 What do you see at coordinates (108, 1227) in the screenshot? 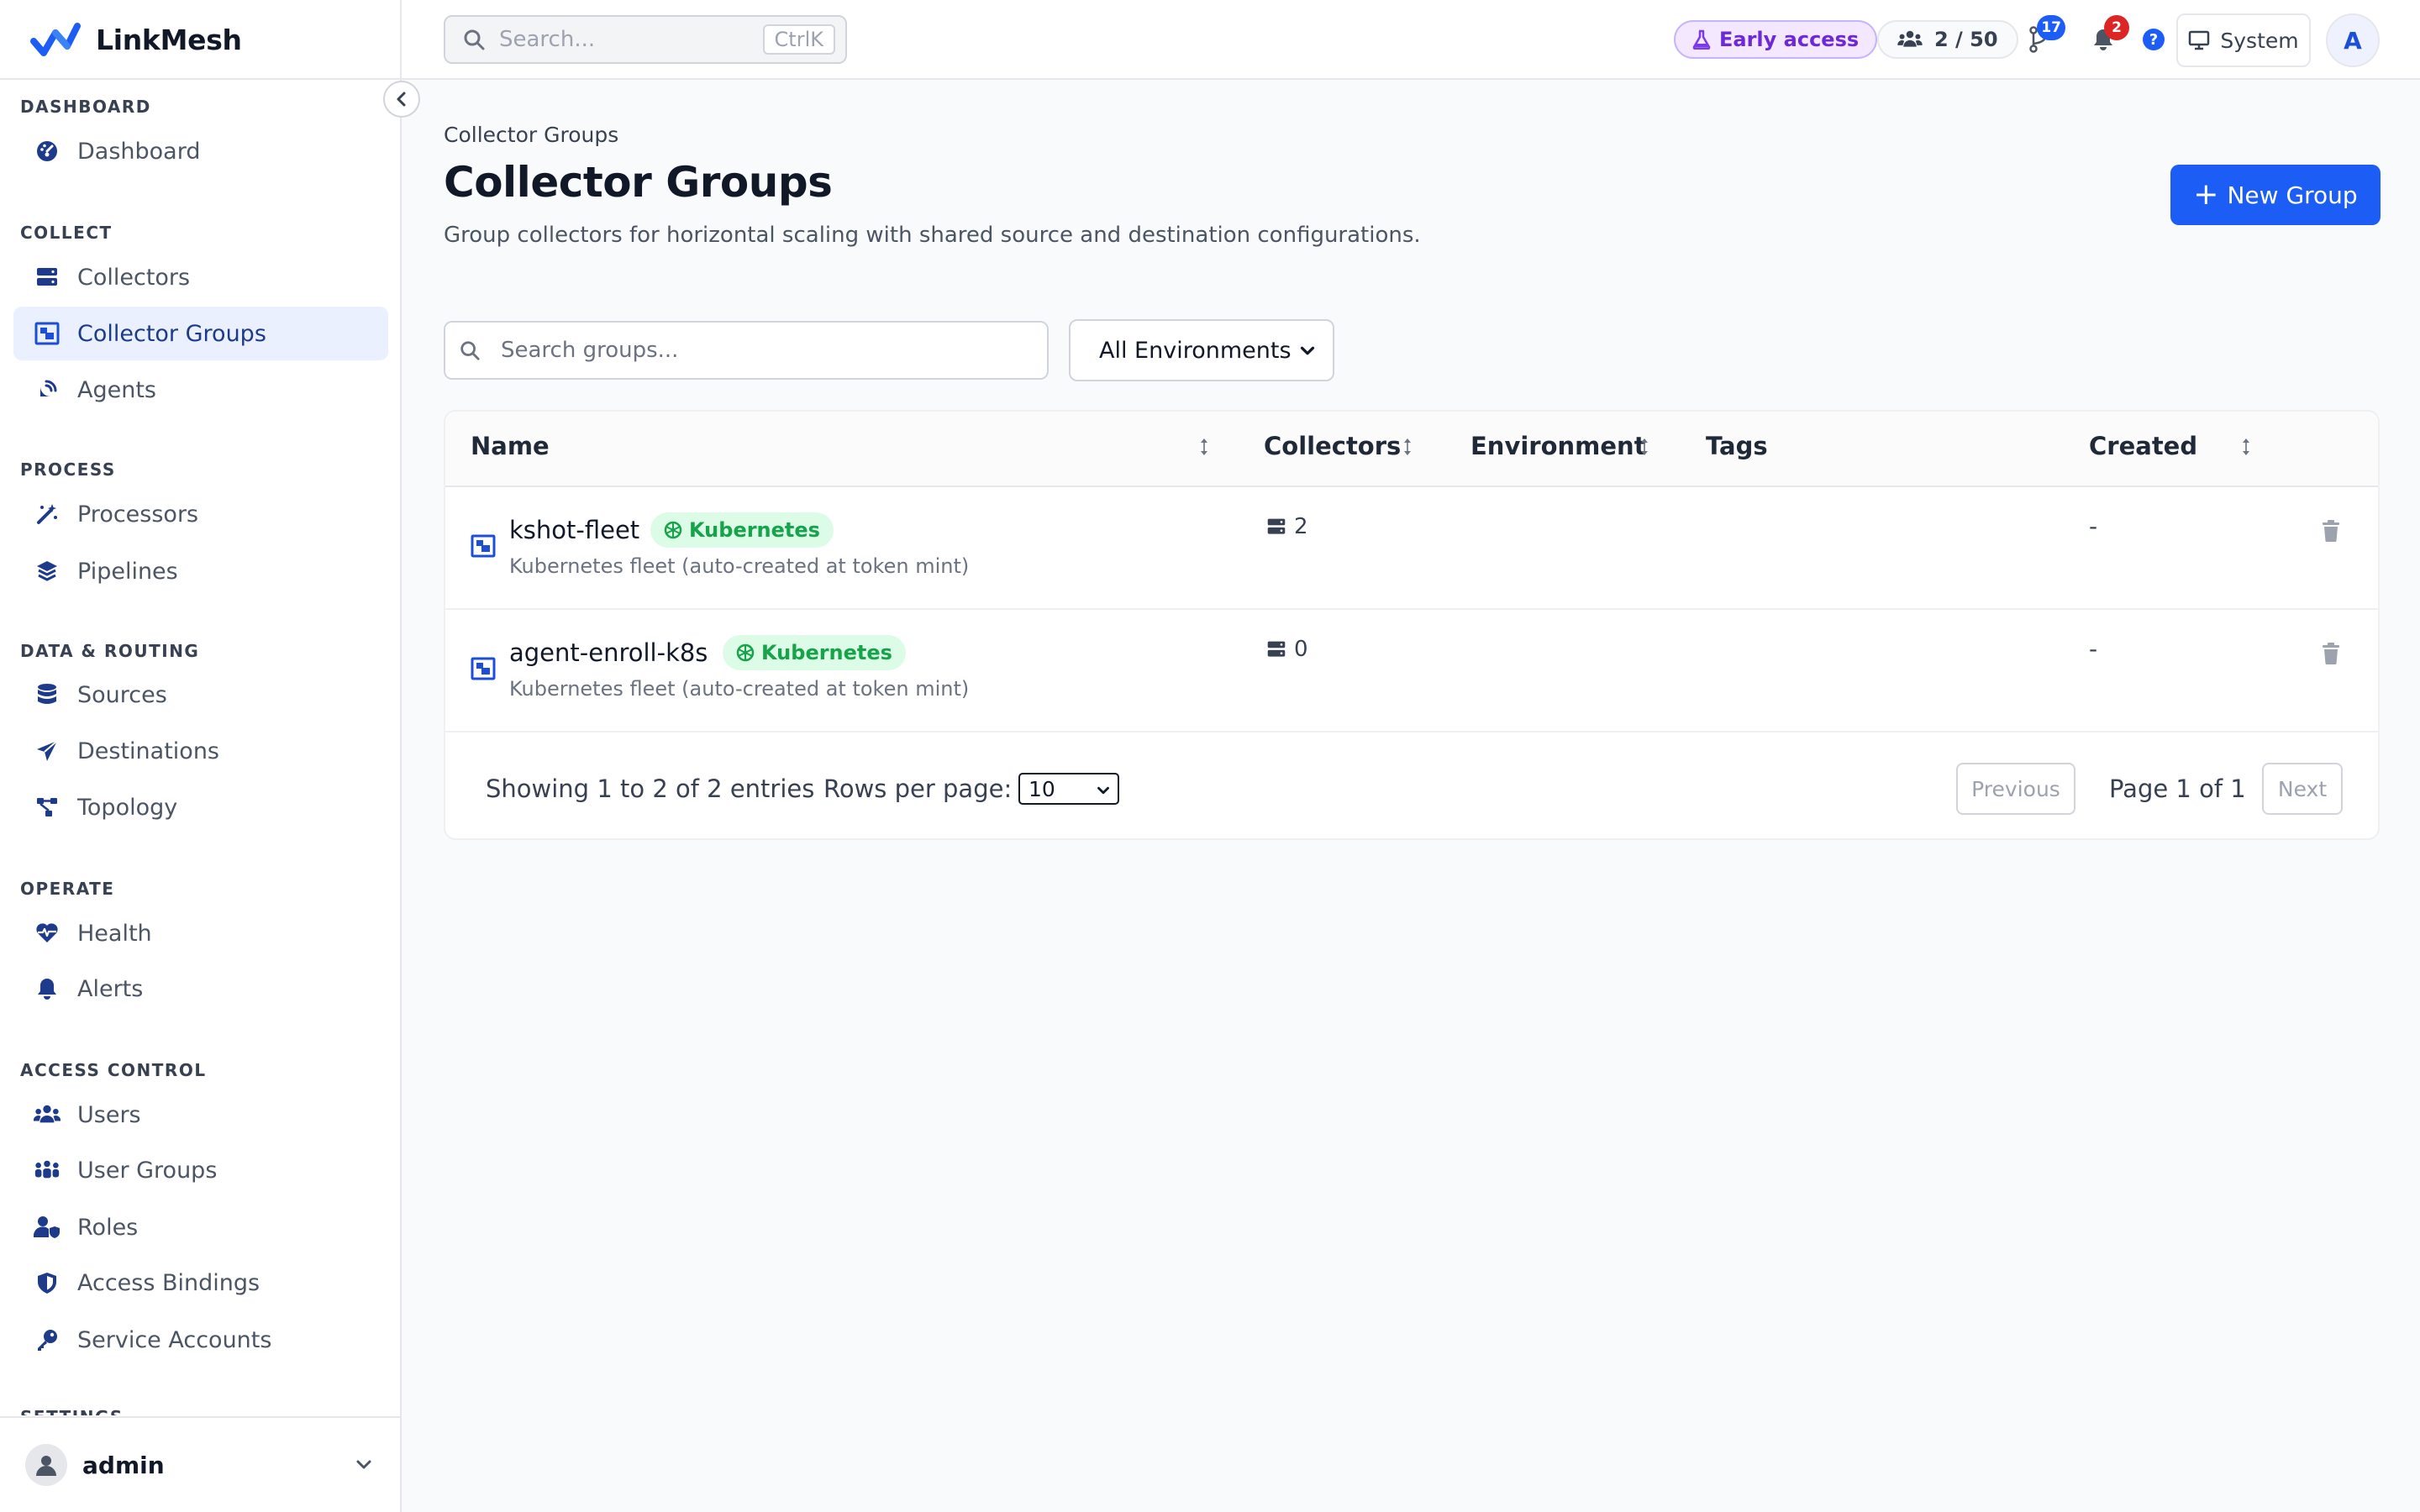
I see `sidebar-item-label: Roles` at bounding box center [108, 1227].